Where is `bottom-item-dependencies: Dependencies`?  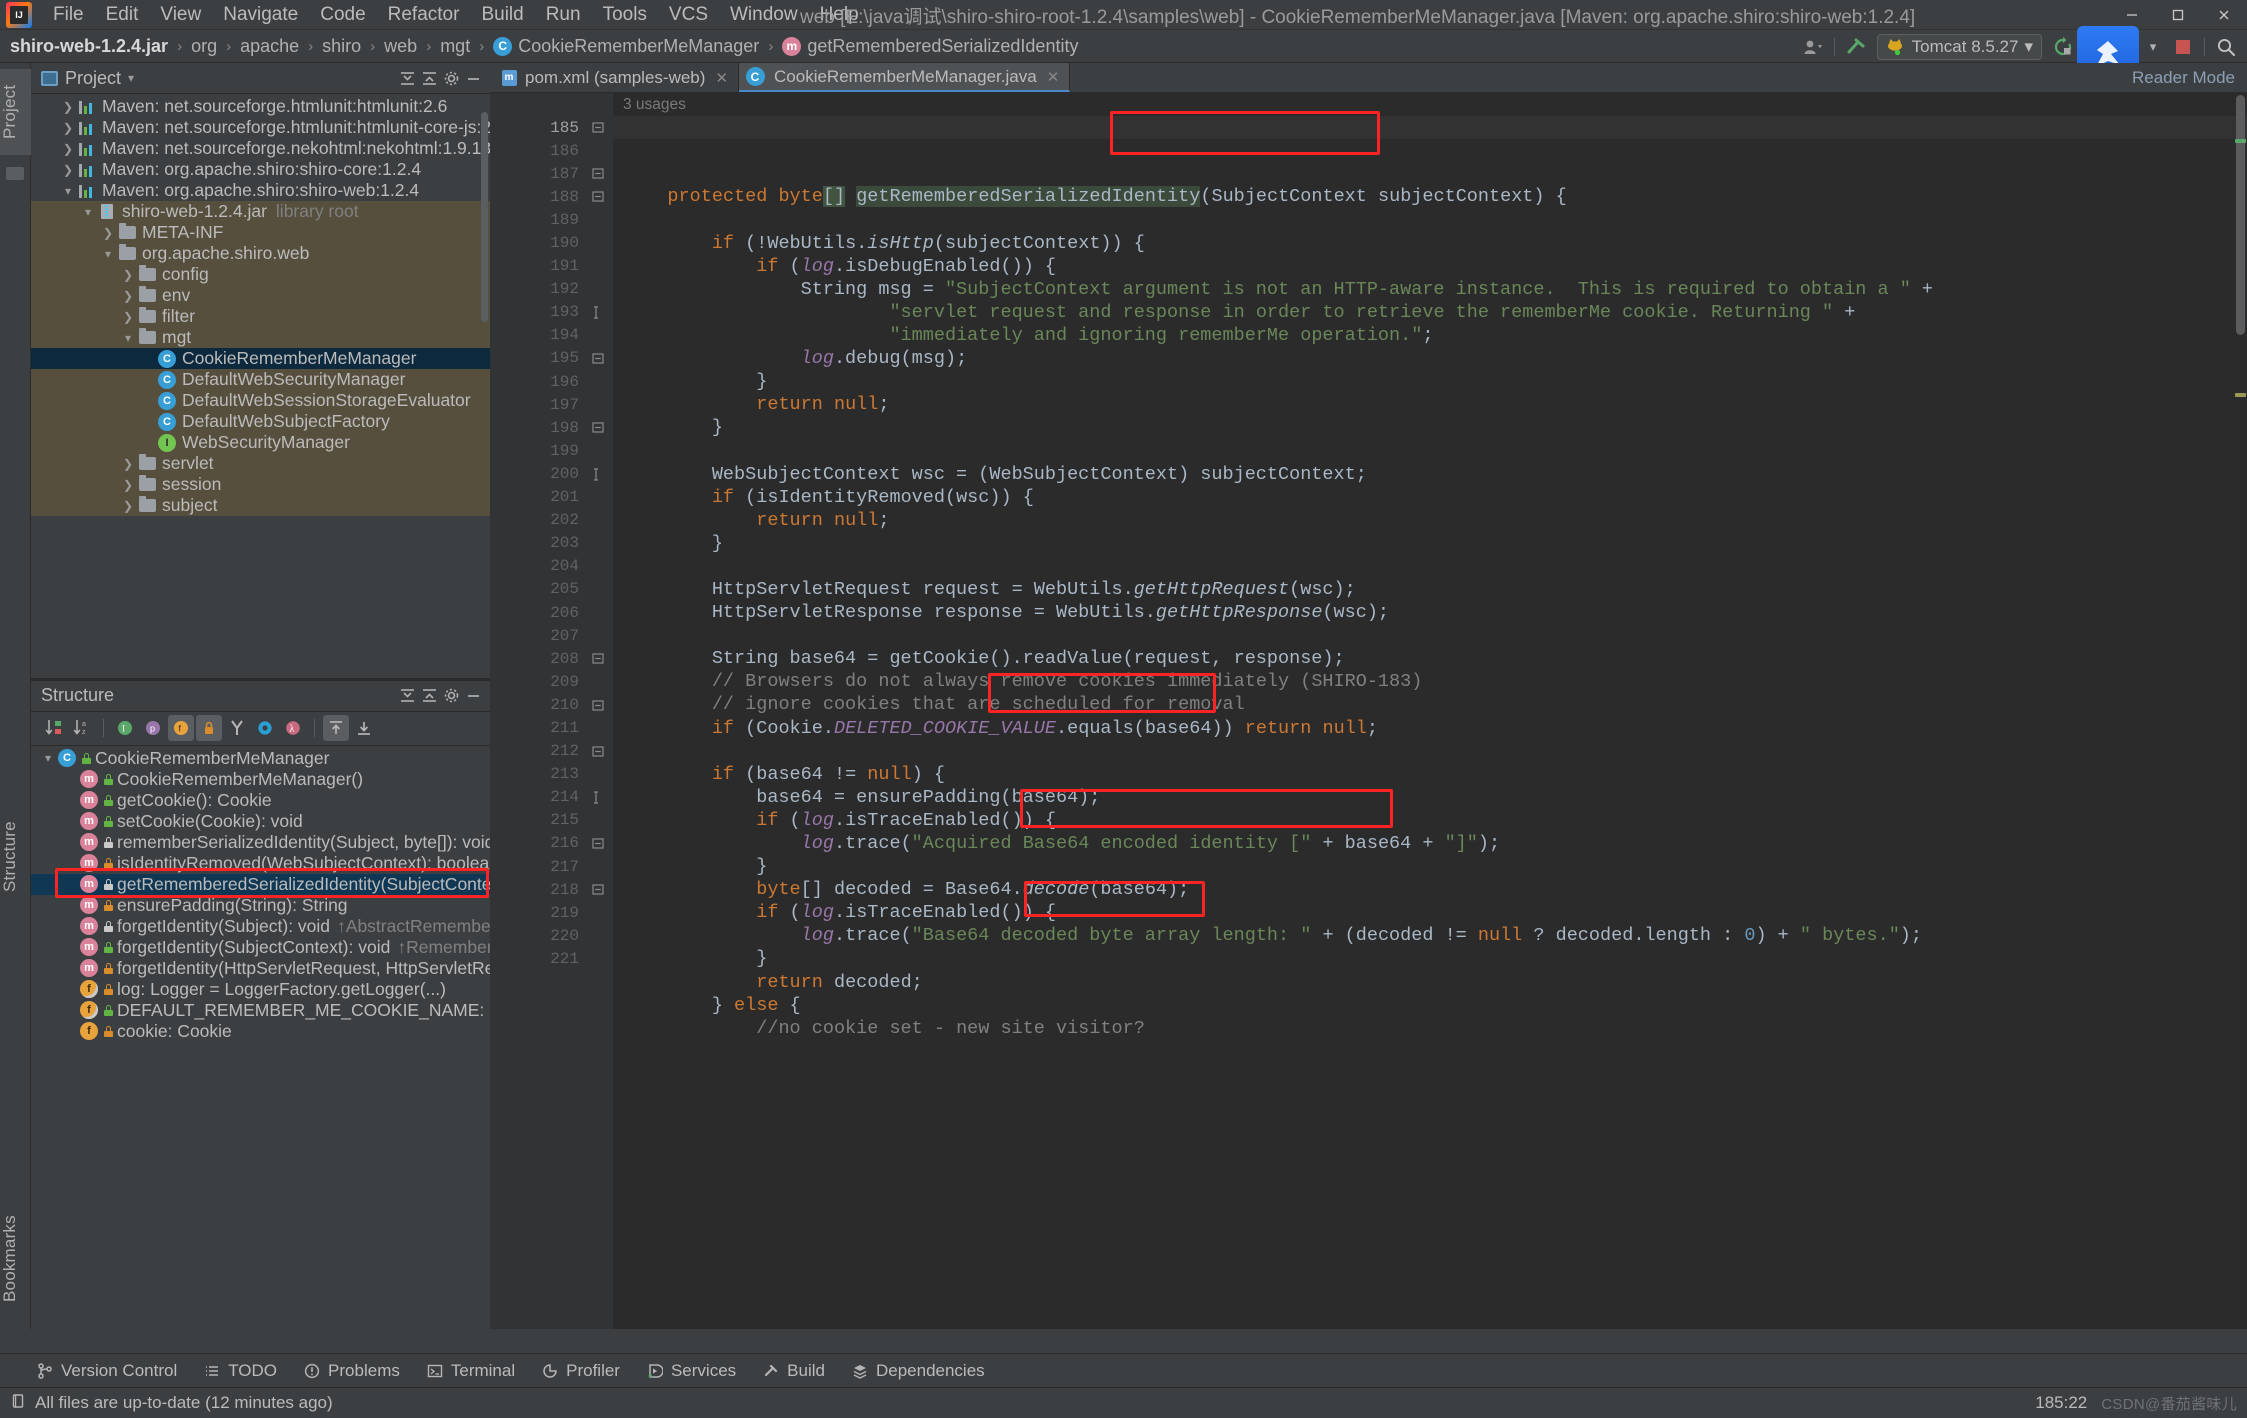
bottom-item-dependencies: Dependencies is located at coordinates (918, 1371).